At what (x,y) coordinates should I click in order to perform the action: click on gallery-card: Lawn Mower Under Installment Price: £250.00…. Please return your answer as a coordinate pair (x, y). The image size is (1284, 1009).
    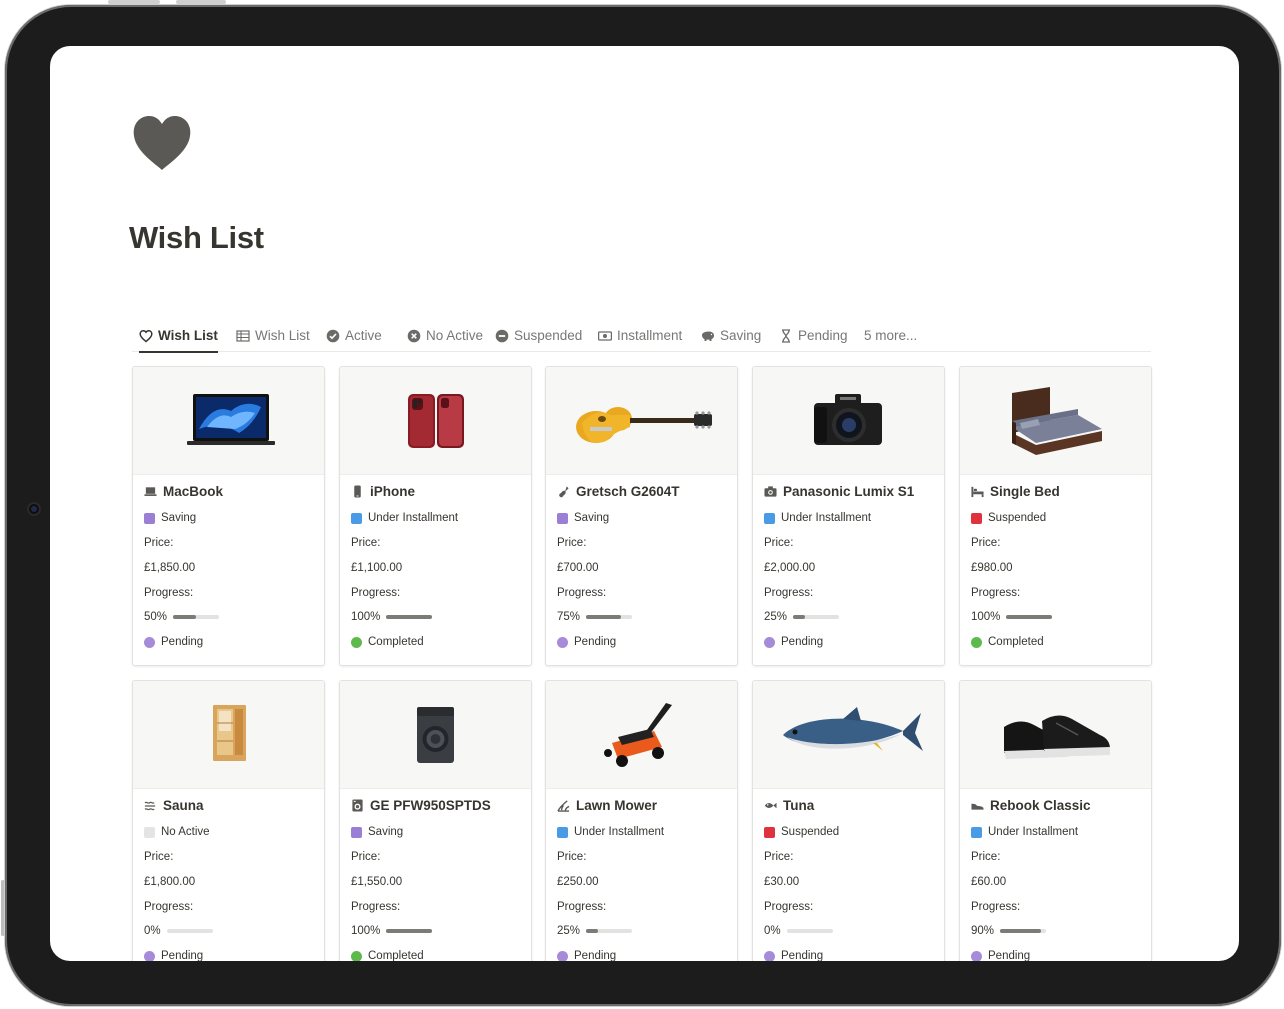
    Looking at the image, I should click on (641, 820).